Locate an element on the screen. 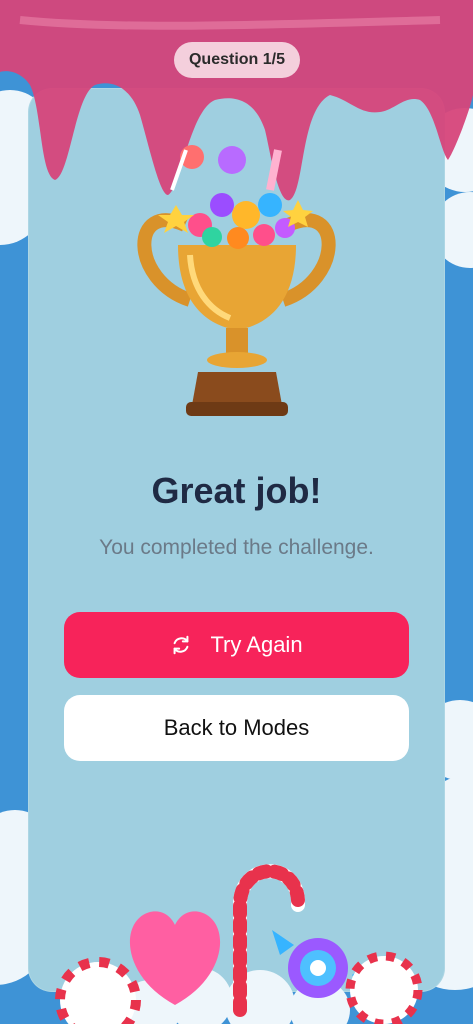 The image size is (473, 1024). try-again-button: Try Again is located at coordinates (236, 645).